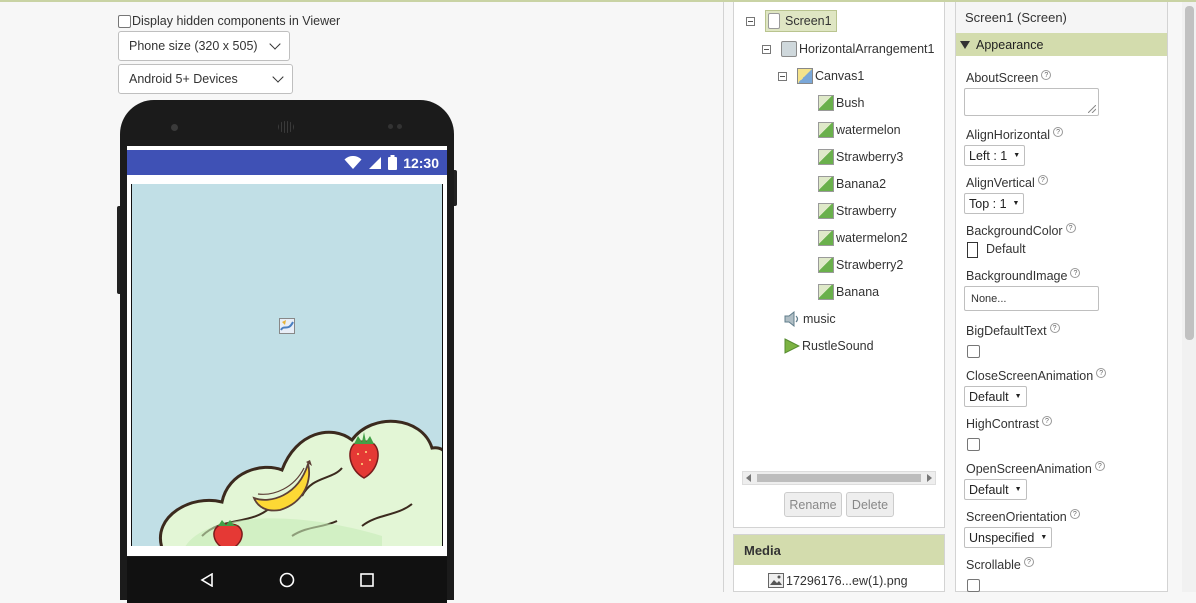 The height and width of the screenshot is (603, 1196). Describe the element at coordinates (848, 292) in the screenshot. I see `tree-node-sprite: Banana` at that location.